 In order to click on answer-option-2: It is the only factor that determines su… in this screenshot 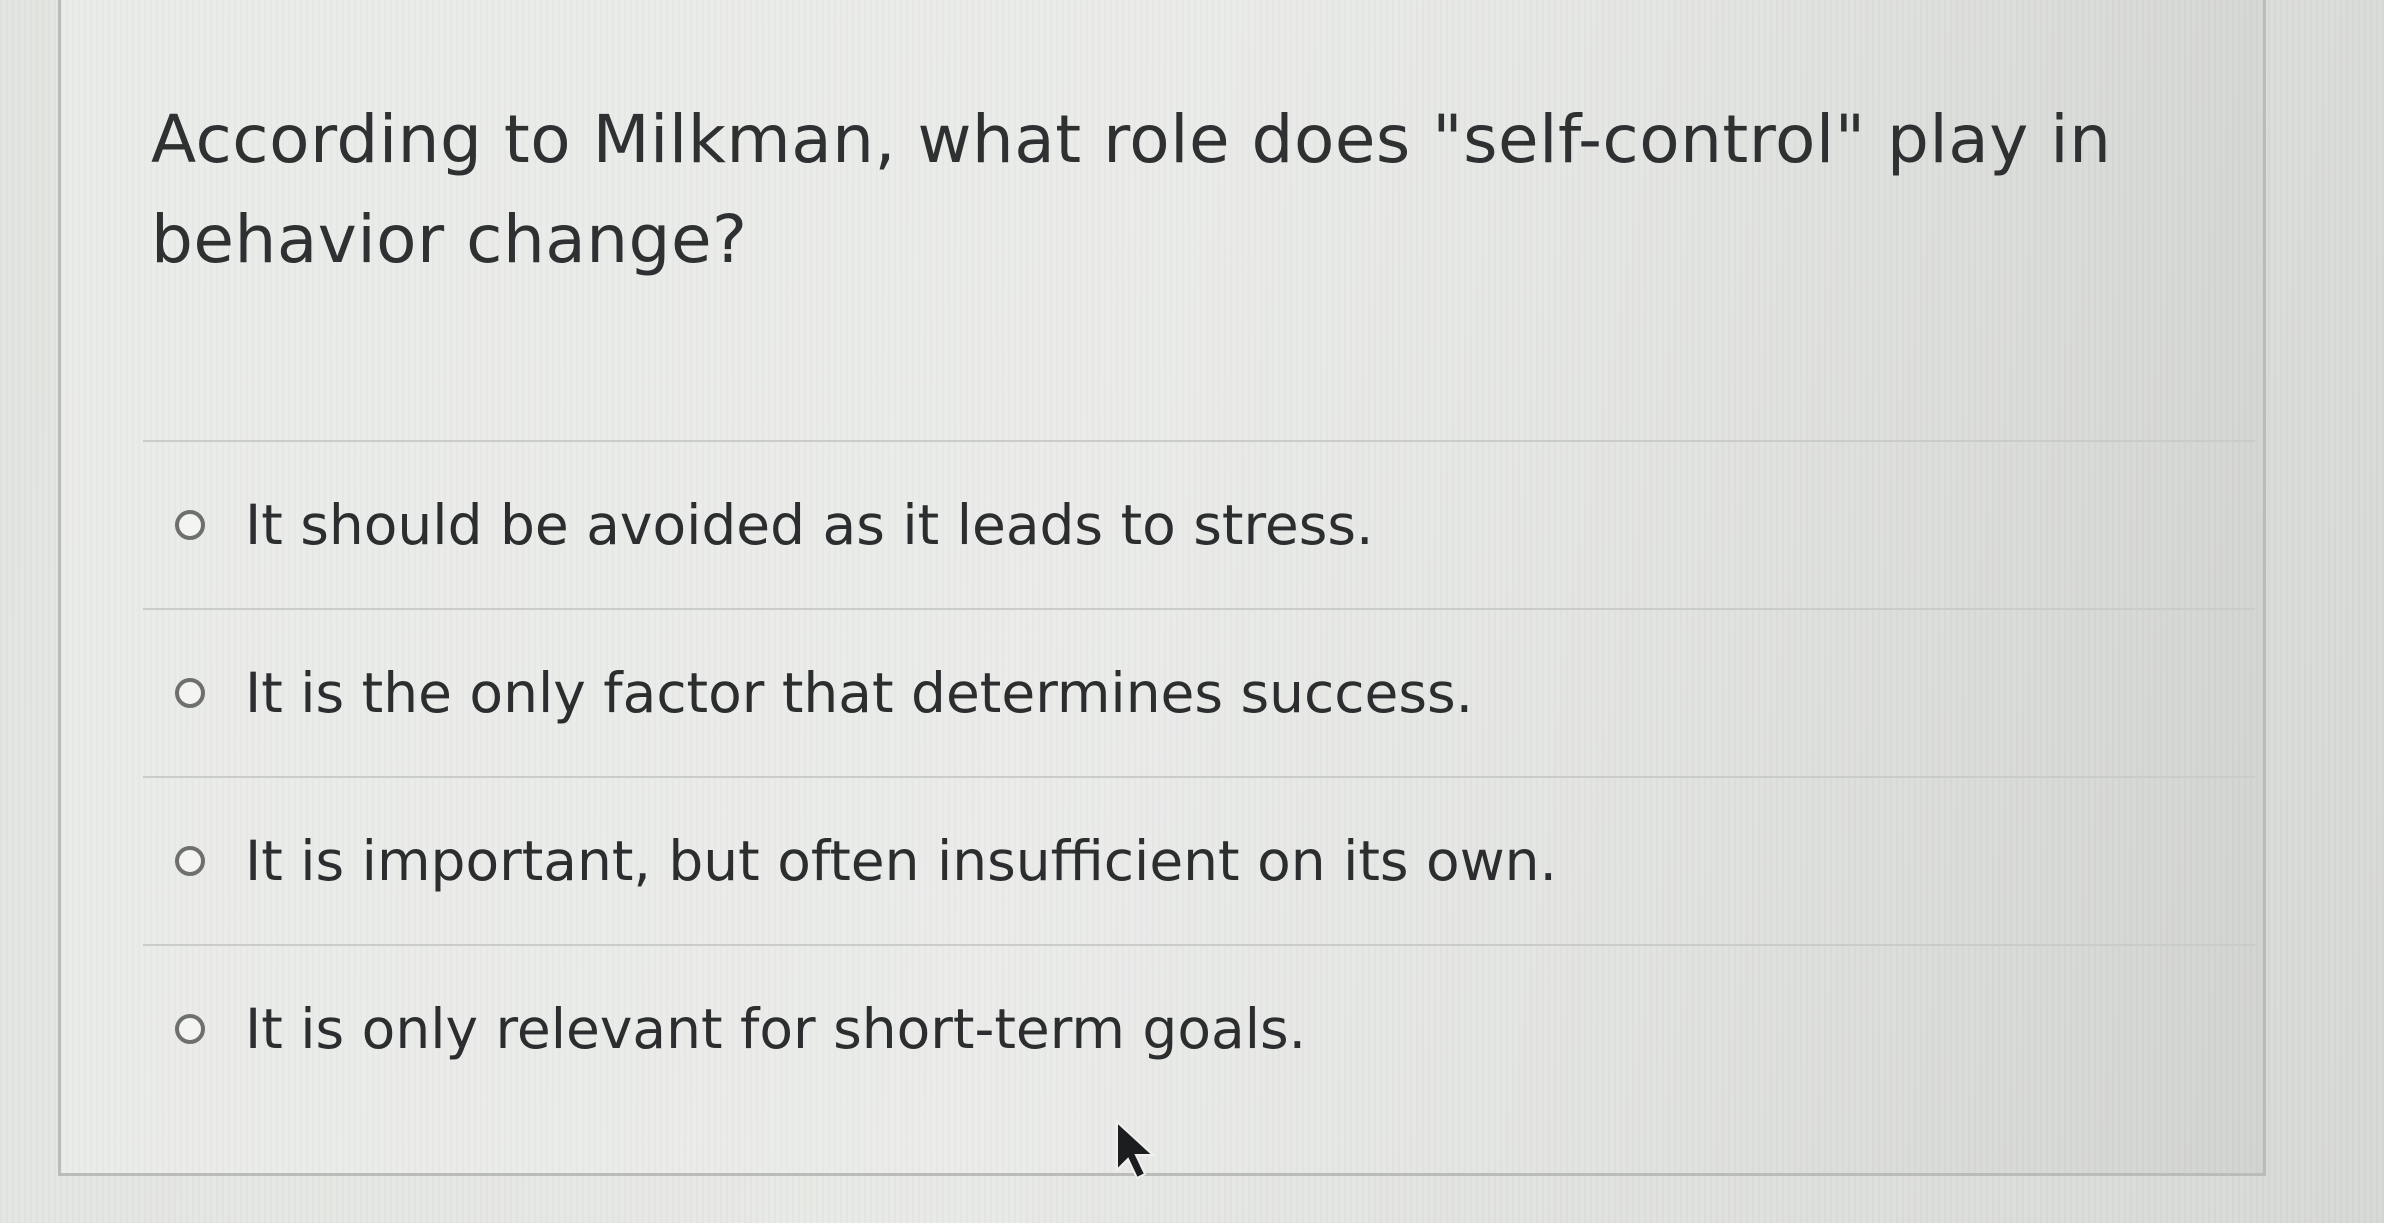, I will do `click(1199, 693)`.